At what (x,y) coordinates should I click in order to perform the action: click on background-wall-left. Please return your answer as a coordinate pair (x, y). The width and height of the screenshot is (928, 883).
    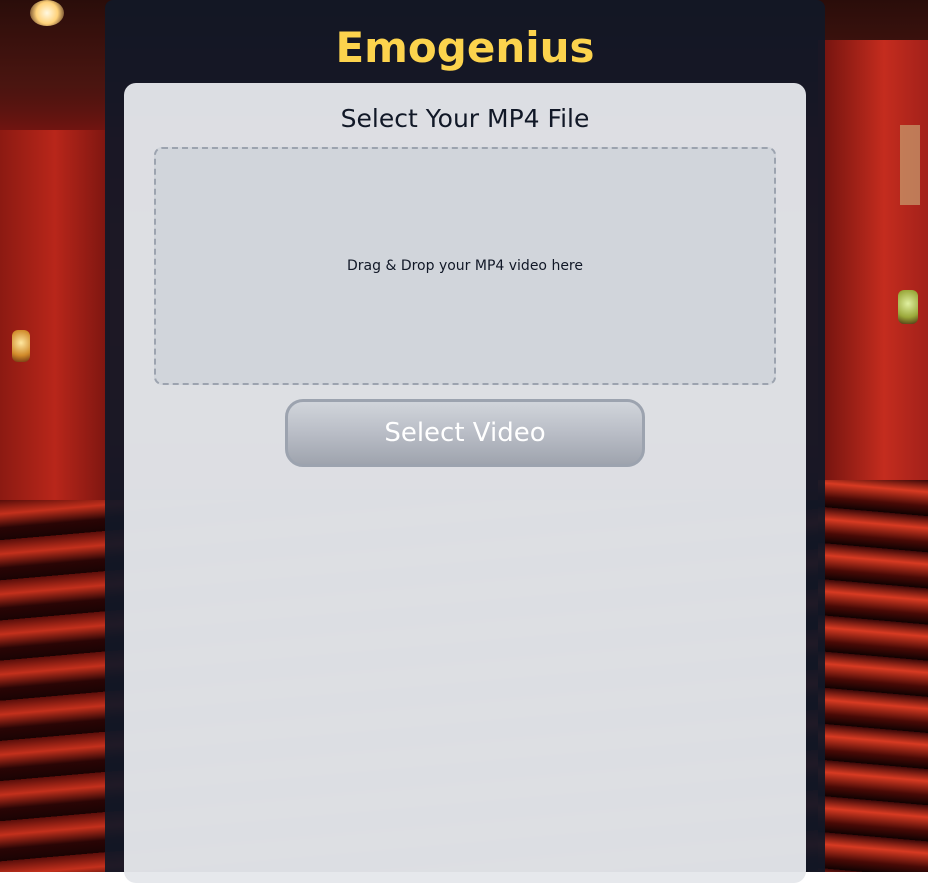
    Looking at the image, I should click on (55, 320).